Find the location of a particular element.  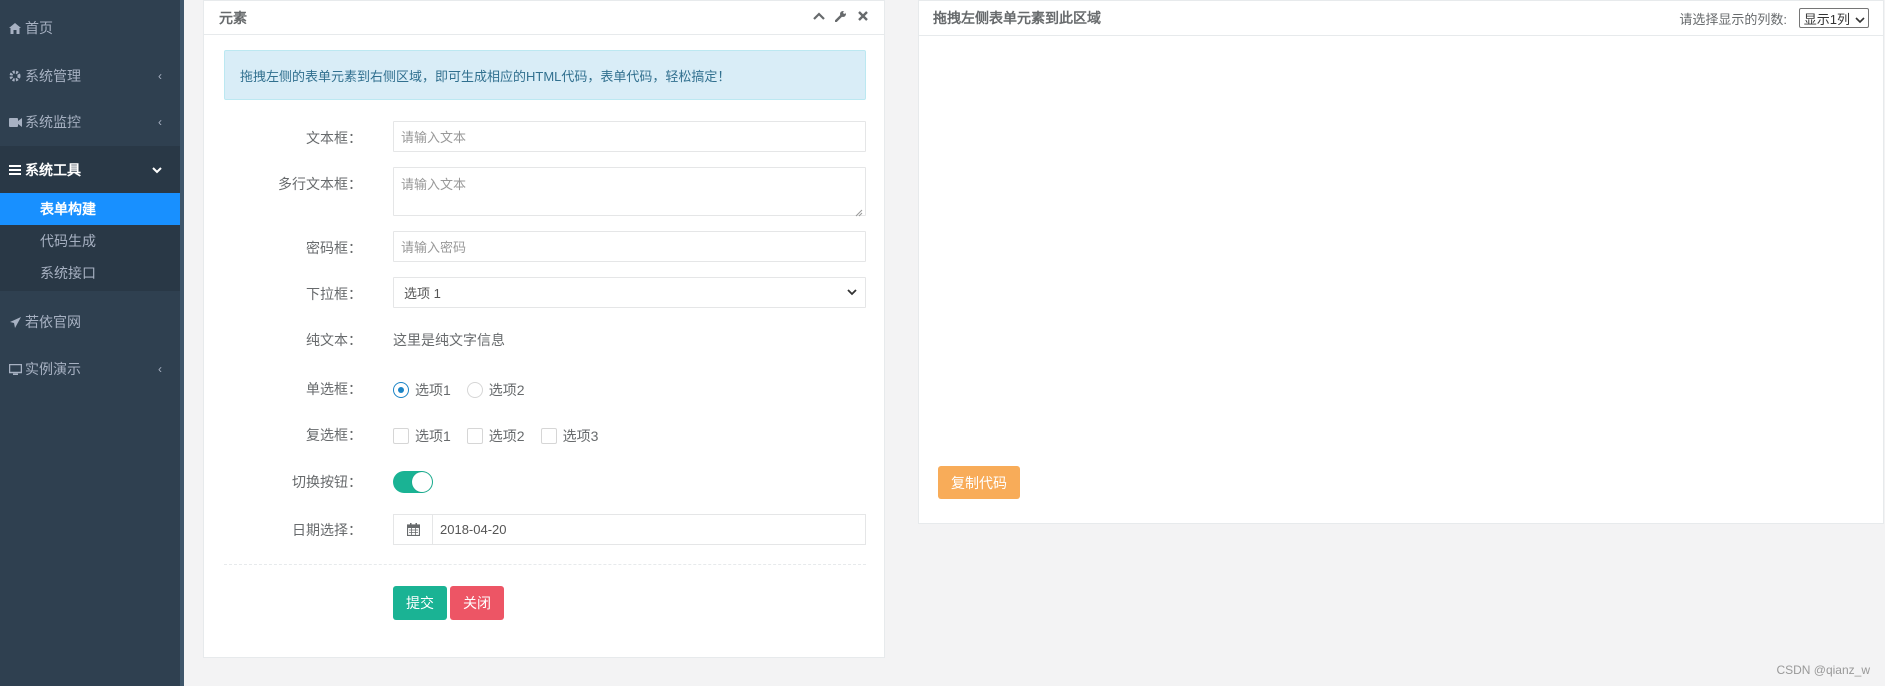

sidebar-subitem-form-builder: 表单构建 is located at coordinates (90, 209).